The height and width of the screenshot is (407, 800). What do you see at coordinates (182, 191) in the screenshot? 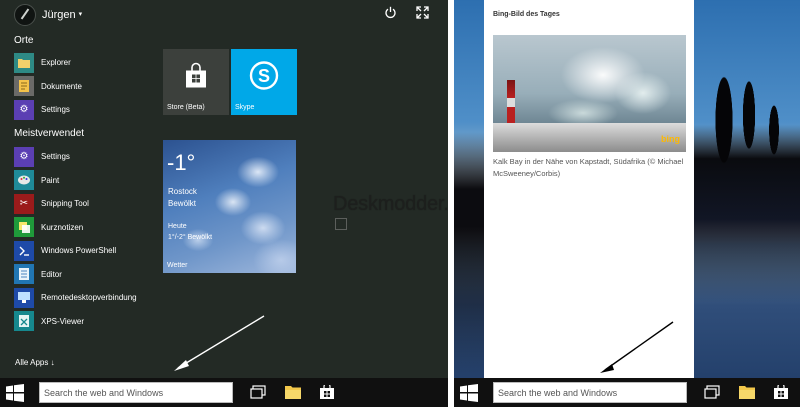
I see `weather-city: Rostock` at bounding box center [182, 191].